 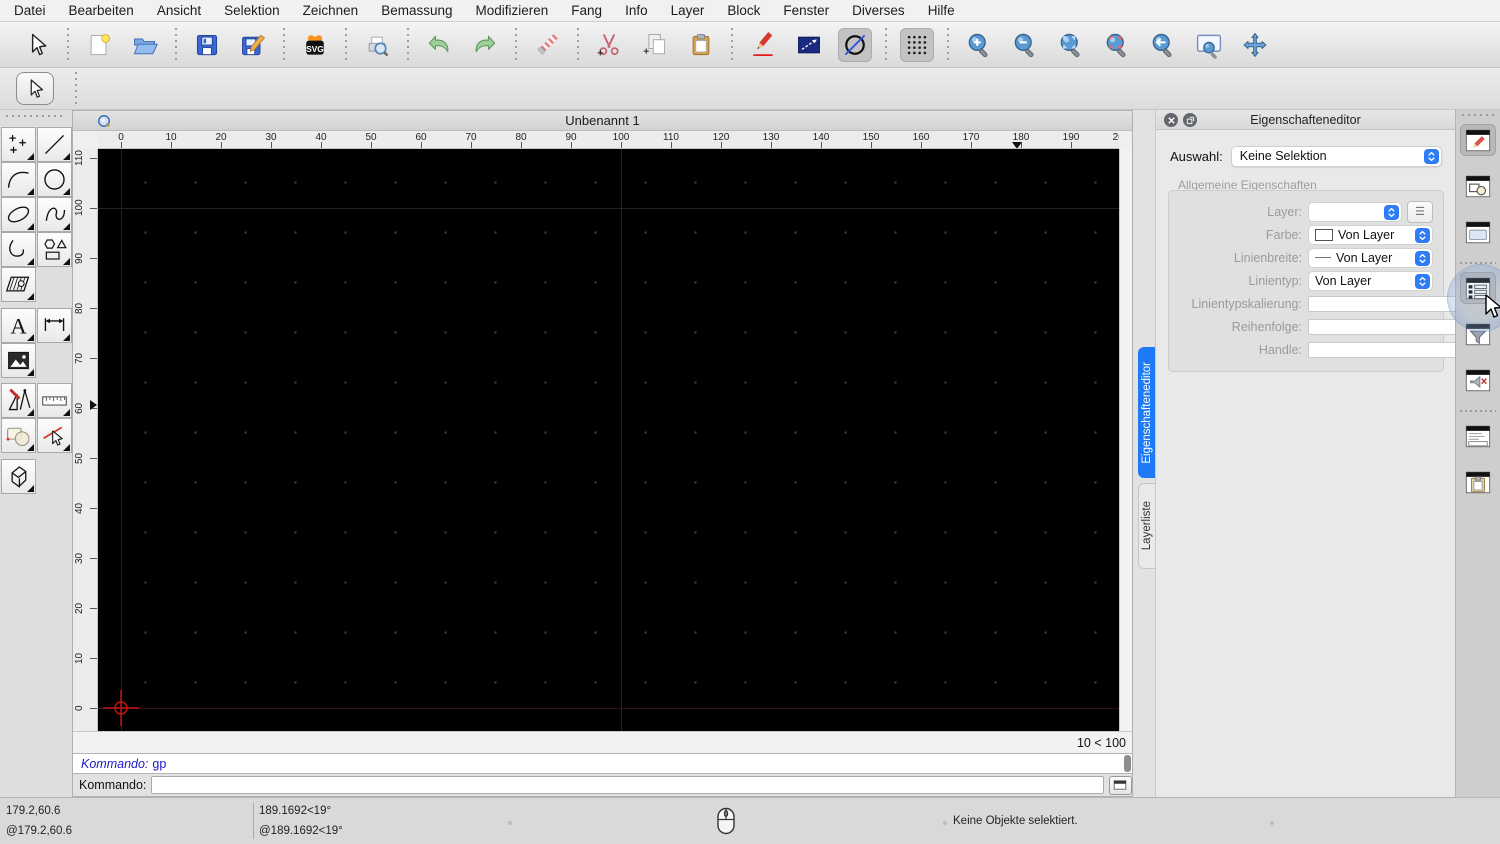 What do you see at coordinates (54, 325) in the screenshot?
I see `tool-dimension-button` at bounding box center [54, 325].